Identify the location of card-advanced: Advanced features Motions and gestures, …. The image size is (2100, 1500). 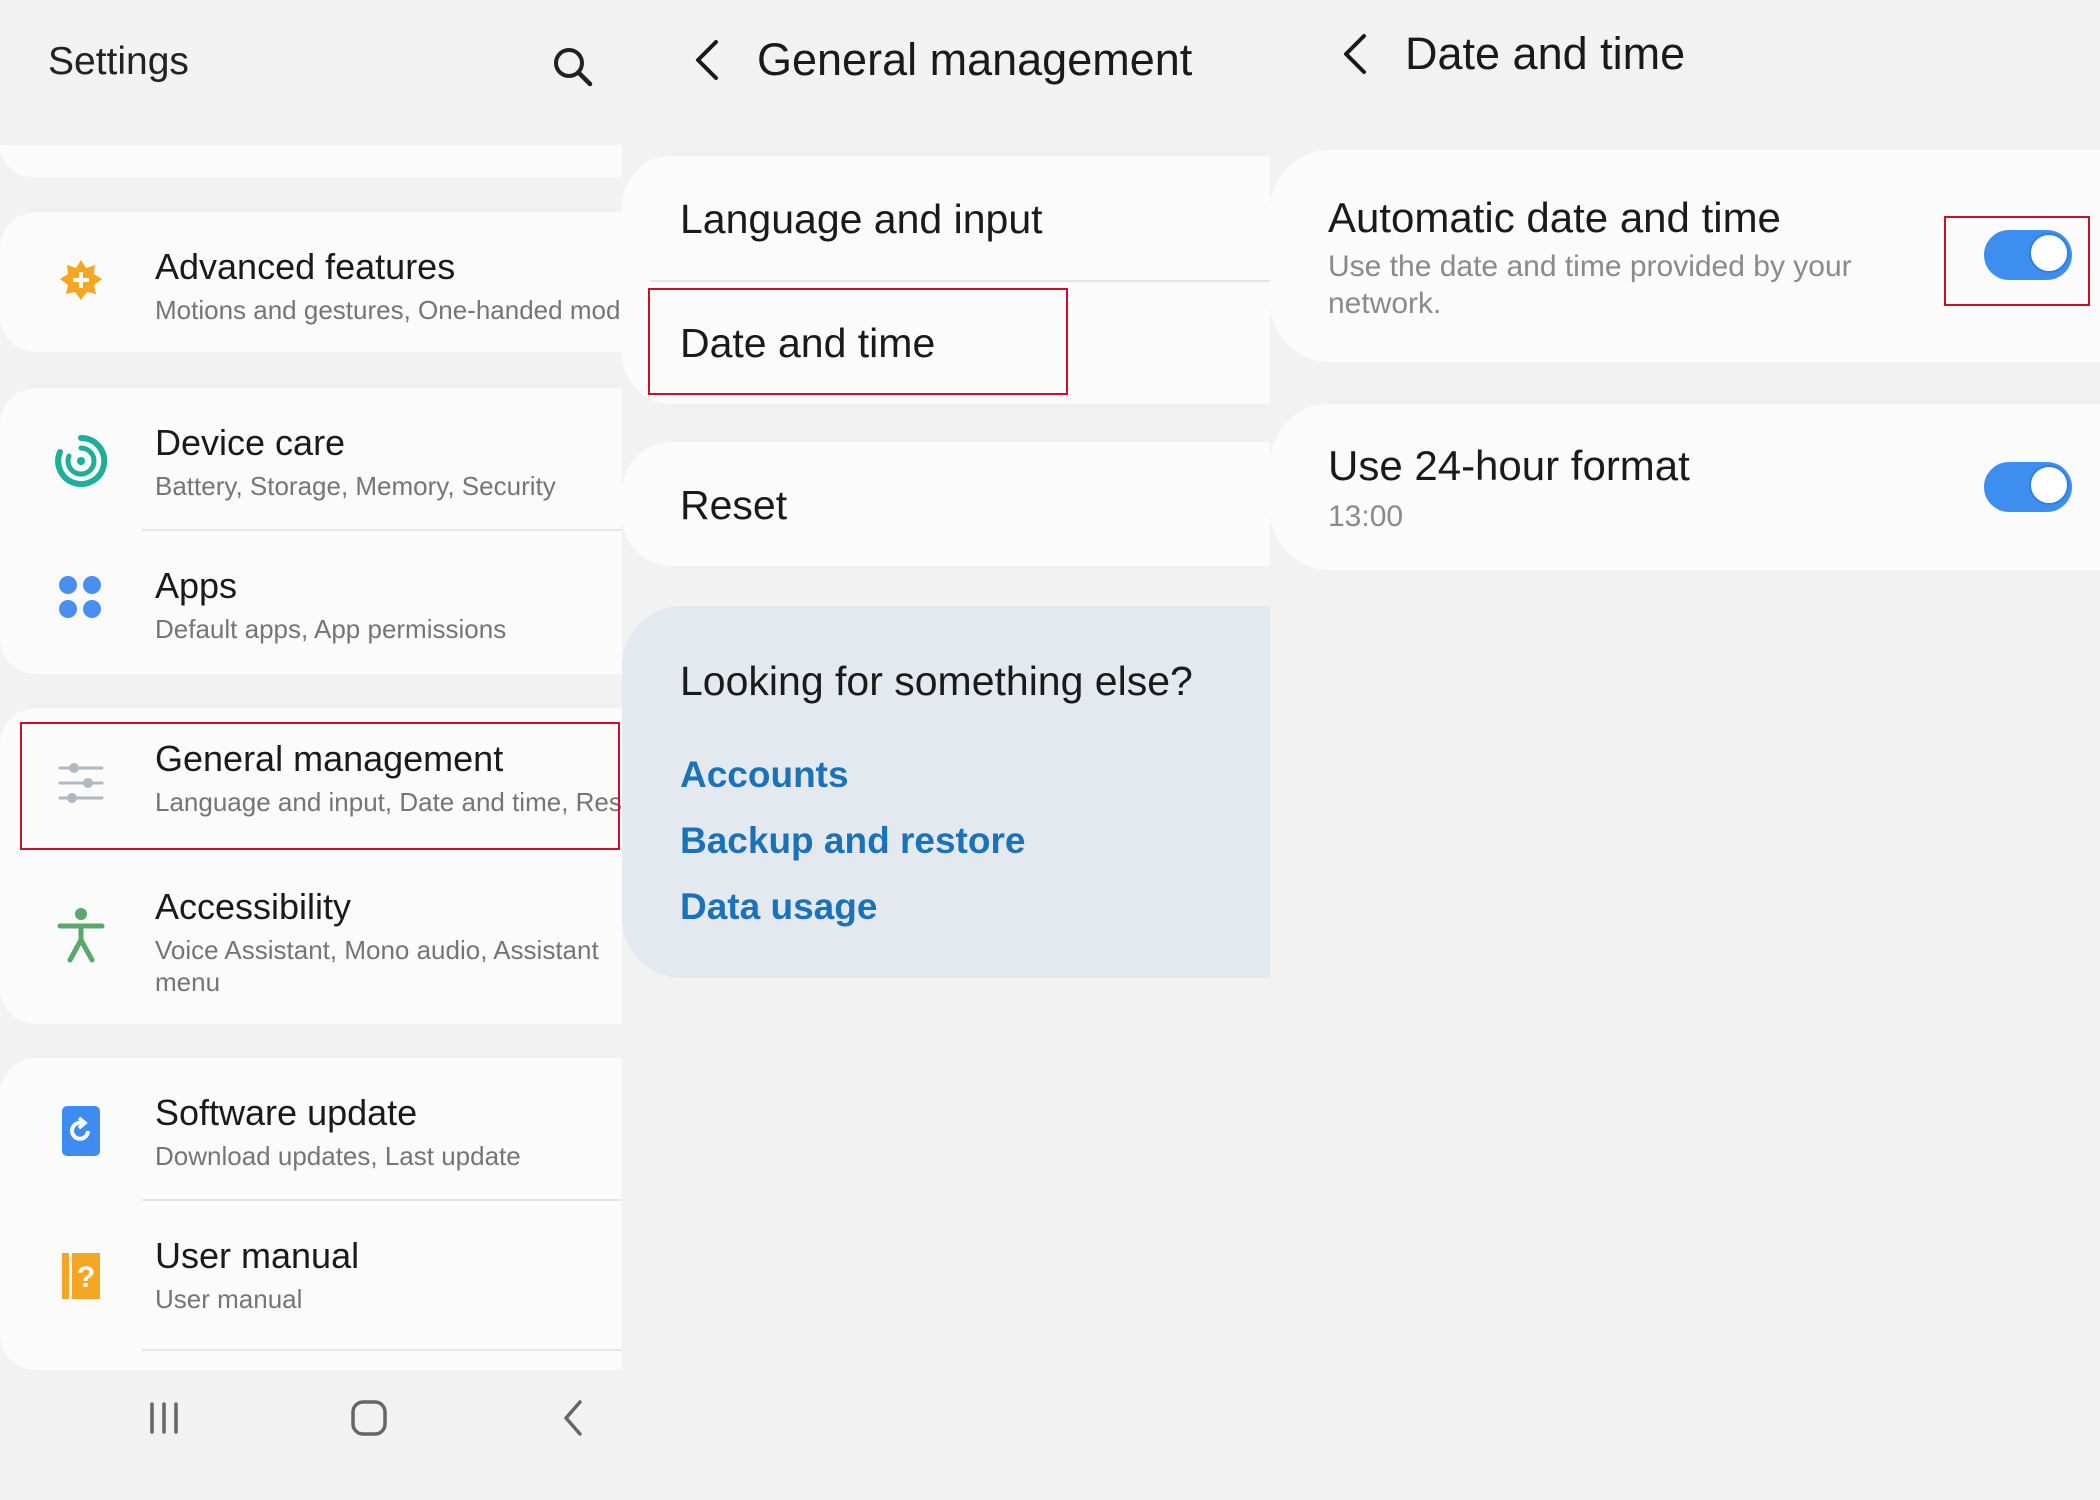
(311, 282).